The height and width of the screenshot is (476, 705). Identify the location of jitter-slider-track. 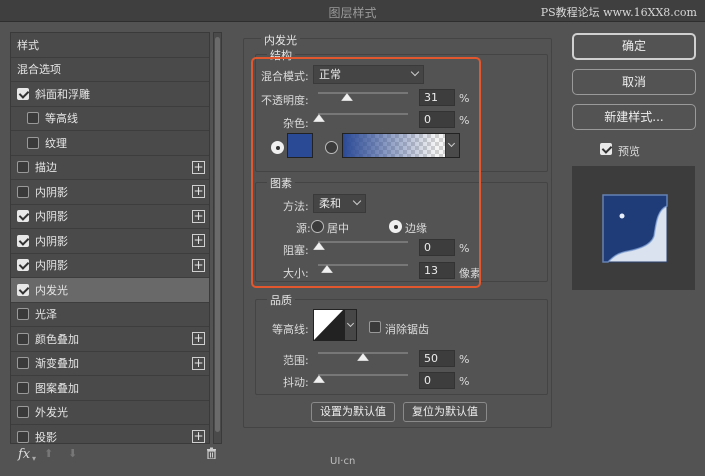
(363, 375).